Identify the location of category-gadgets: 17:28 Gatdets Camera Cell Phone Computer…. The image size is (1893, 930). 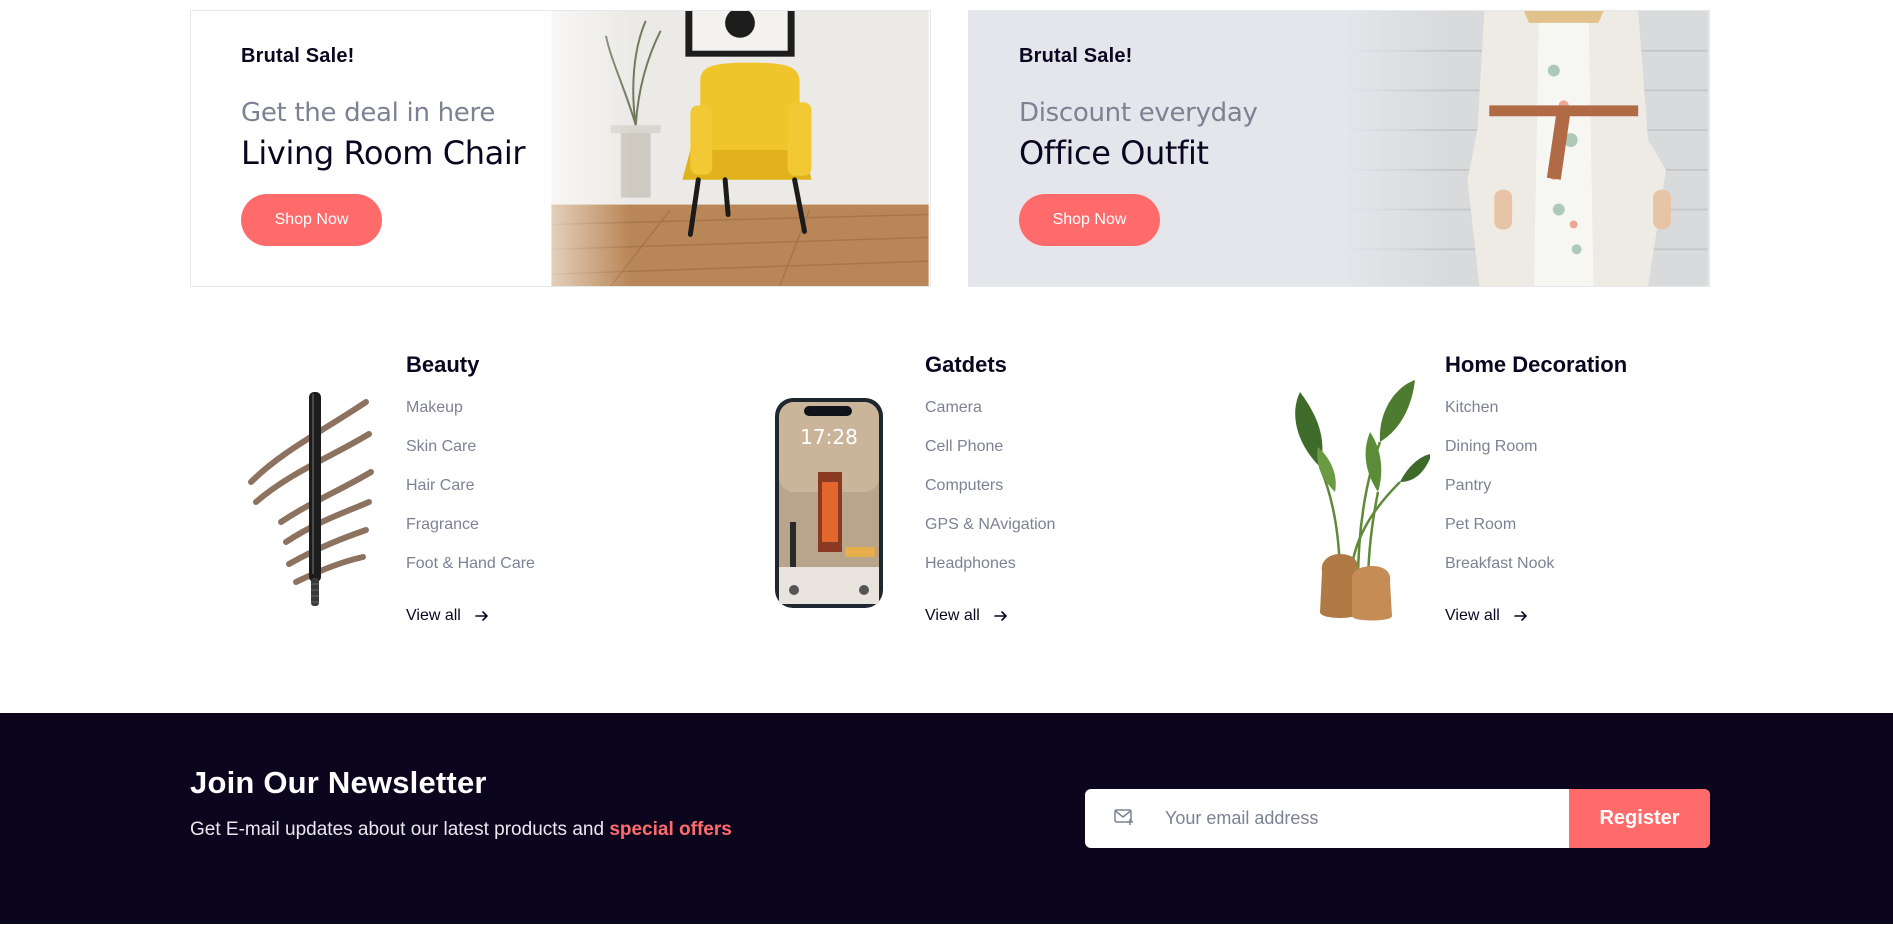
(970, 502).